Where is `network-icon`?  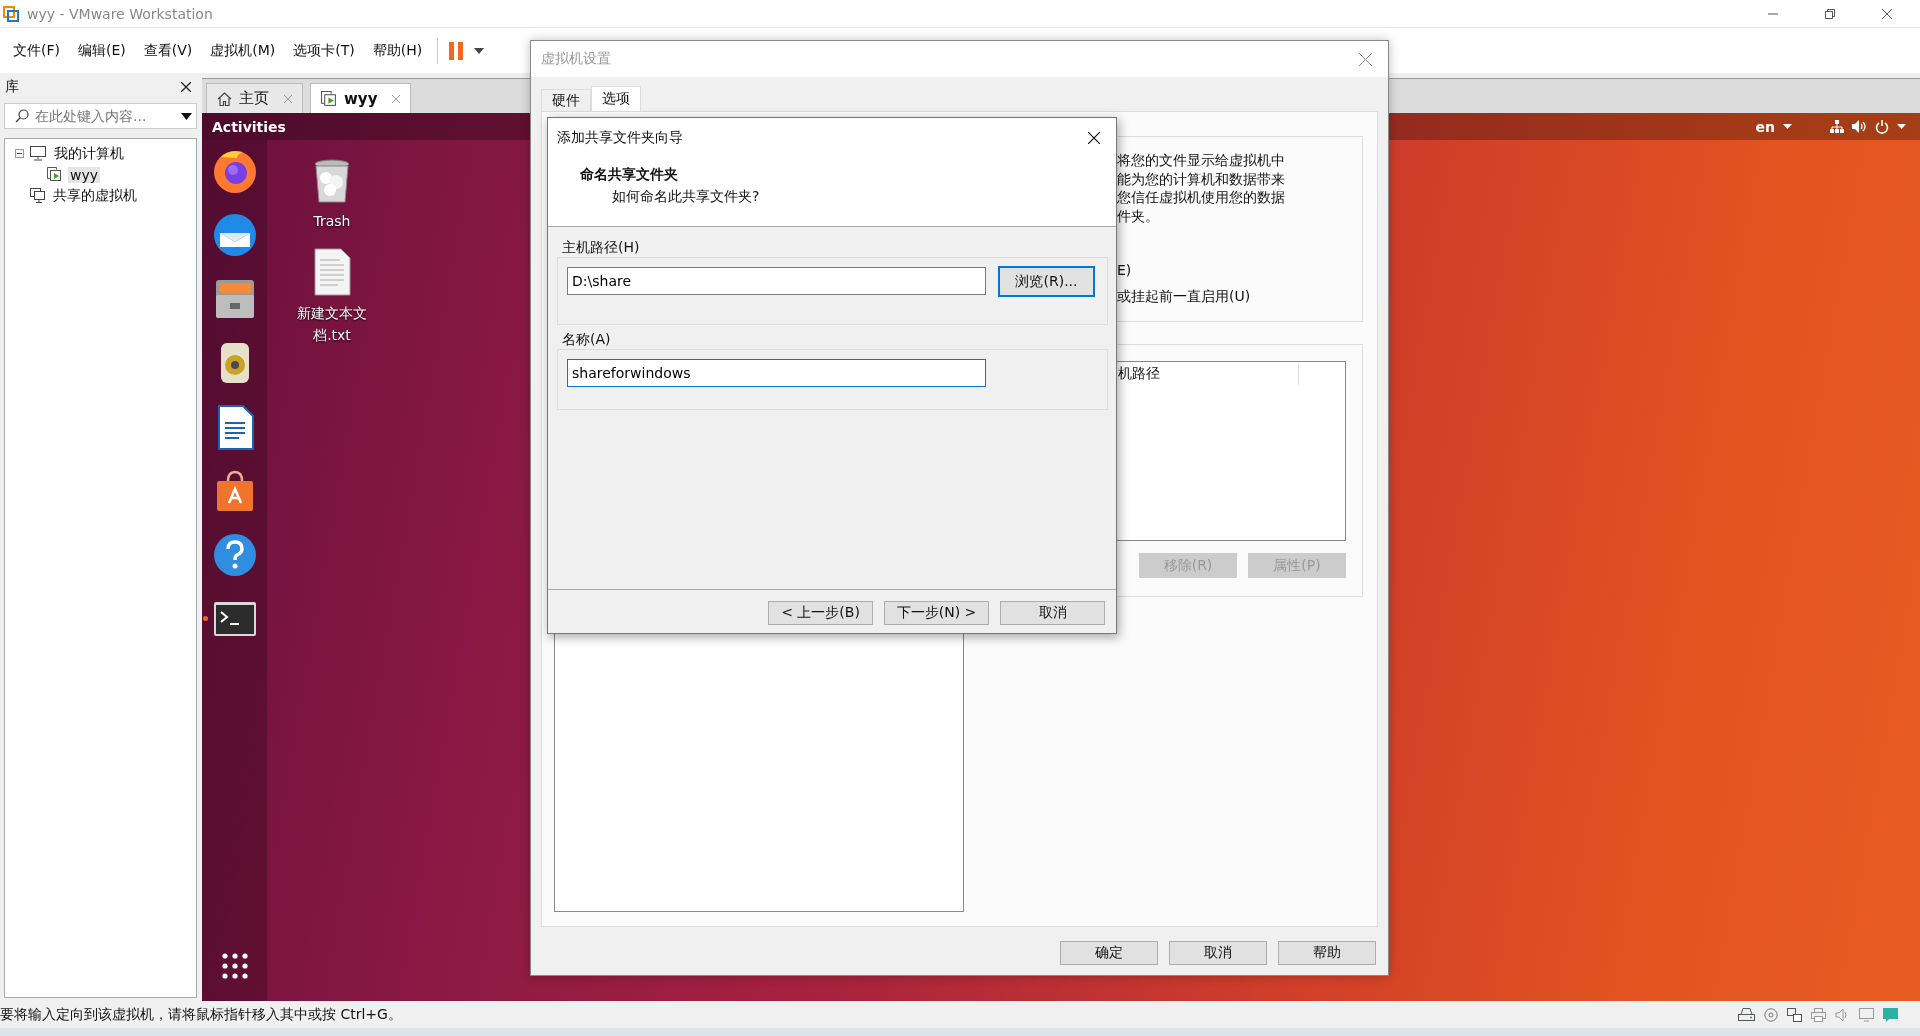
network-icon is located at coordinates (1837, 126).